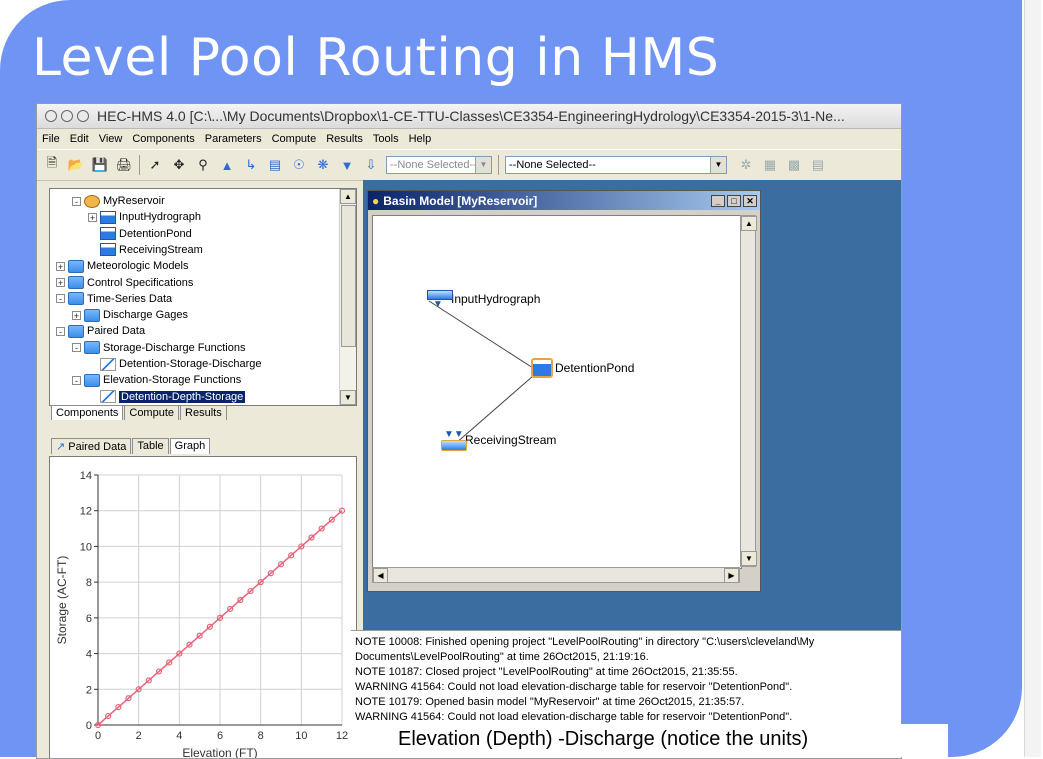 The height and width of the screenshot is (759, 1043). What do you see at coordinates (556, 575) in the screenshot?
I see `basin-hscroll: ◀ ▶` at bounding box center [556, 575].